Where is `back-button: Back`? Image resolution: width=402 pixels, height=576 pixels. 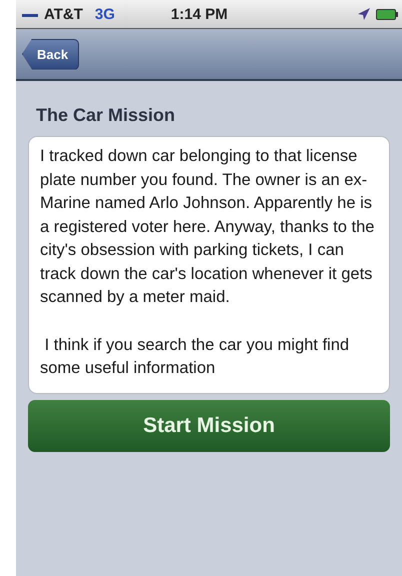 back-button: Back is located at coordinates (51, 54).